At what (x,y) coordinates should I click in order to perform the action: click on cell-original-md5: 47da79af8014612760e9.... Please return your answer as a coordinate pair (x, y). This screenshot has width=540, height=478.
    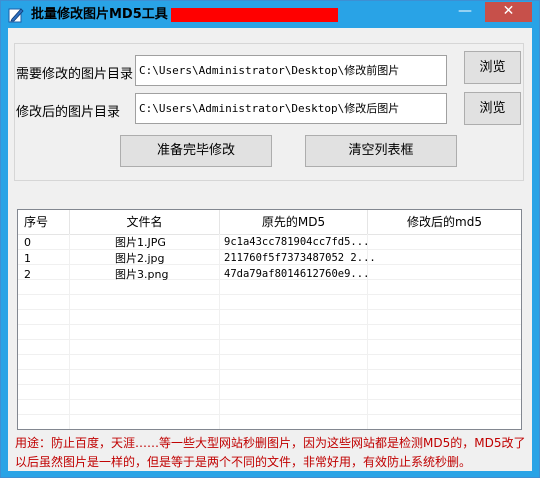
    Looking at the image, I should click on (297, 274).